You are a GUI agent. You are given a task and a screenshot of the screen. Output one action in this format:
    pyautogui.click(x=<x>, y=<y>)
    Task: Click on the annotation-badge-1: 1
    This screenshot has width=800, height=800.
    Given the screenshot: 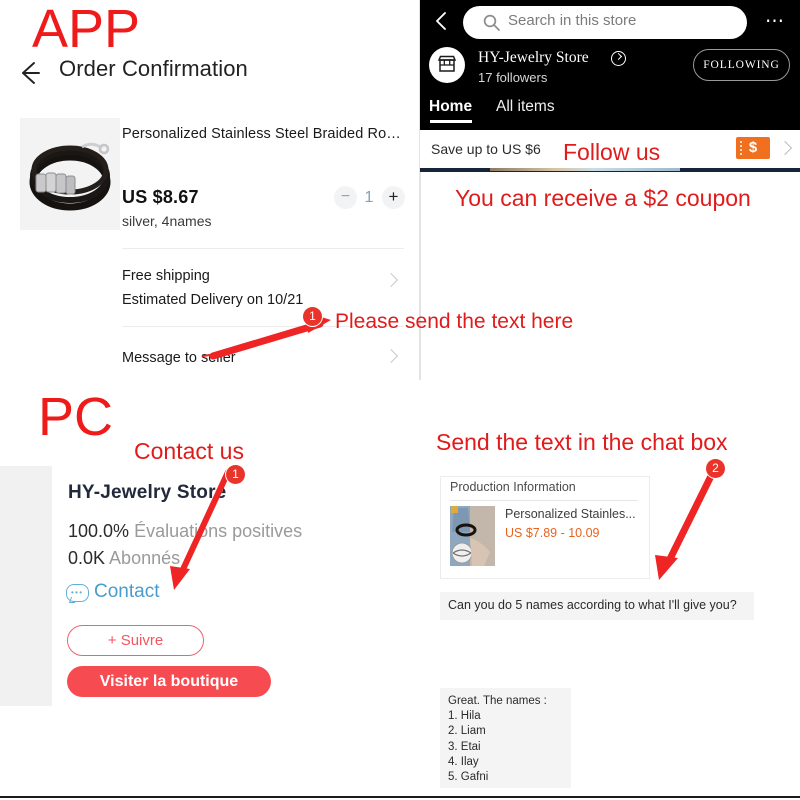 What is the action you would take?
    pyautogui.click(x=312, y=316)
    